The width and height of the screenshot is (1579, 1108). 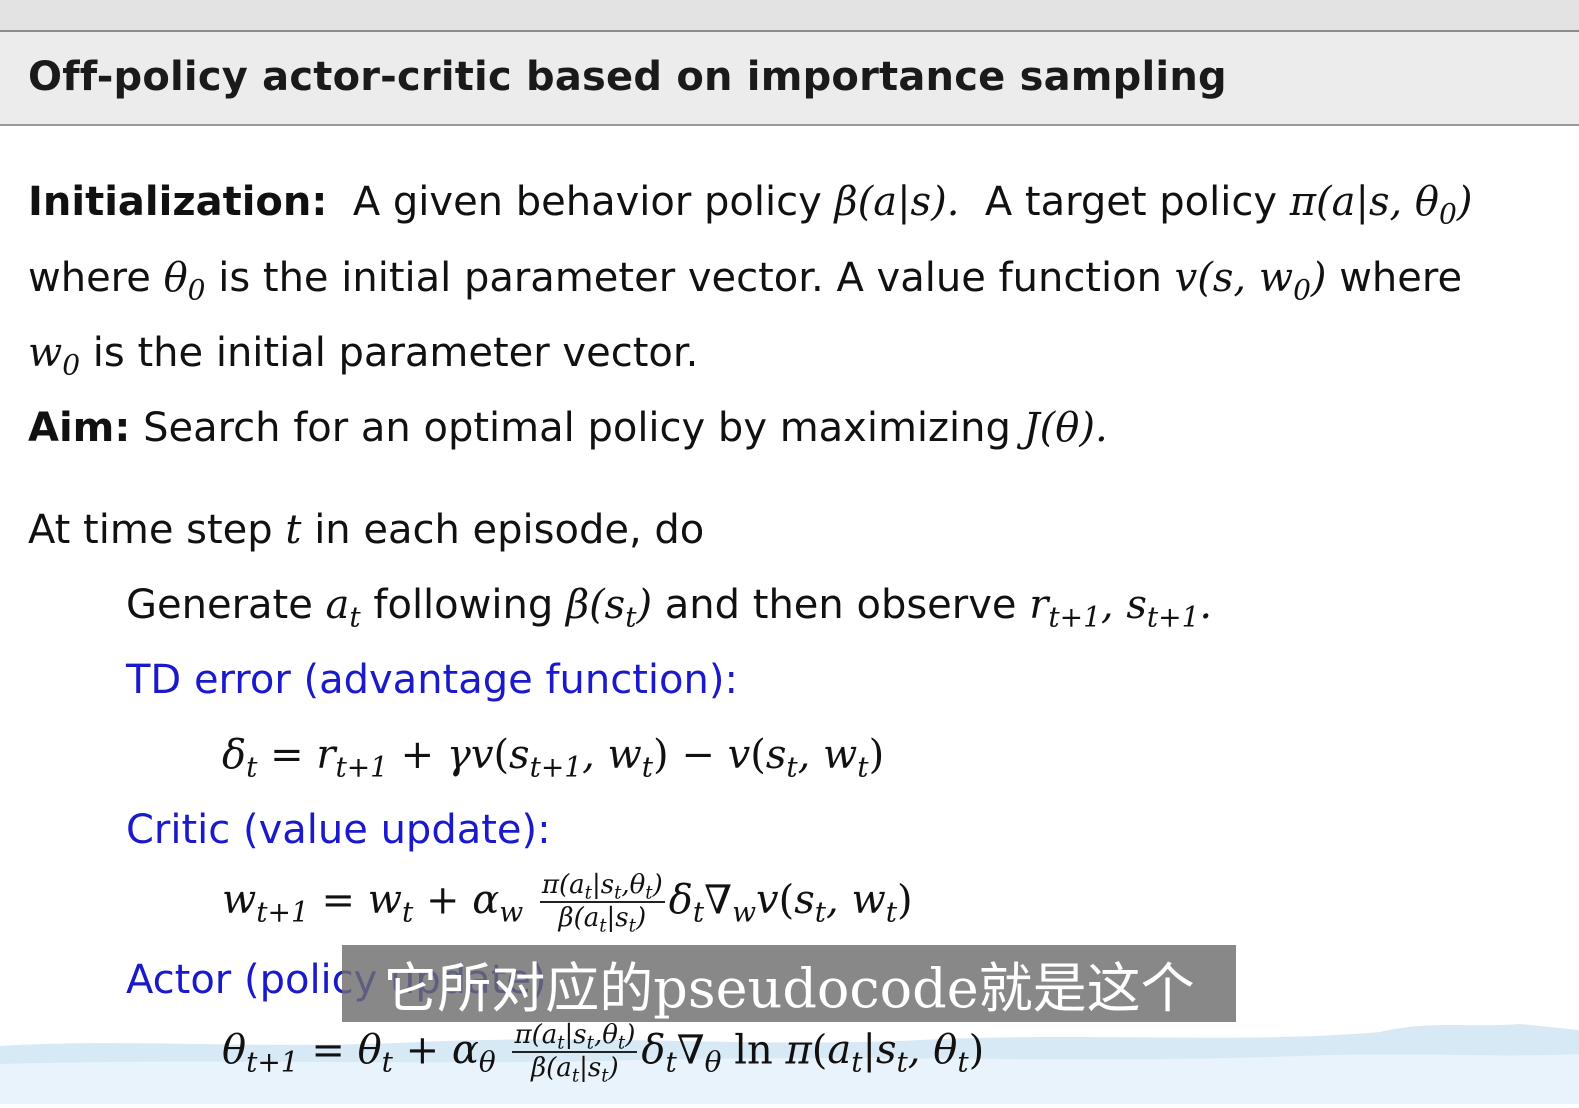 What do you see at coordinates (789, 15) in the screenshot?
I see `top-strip` at bounding box center [789, 15].